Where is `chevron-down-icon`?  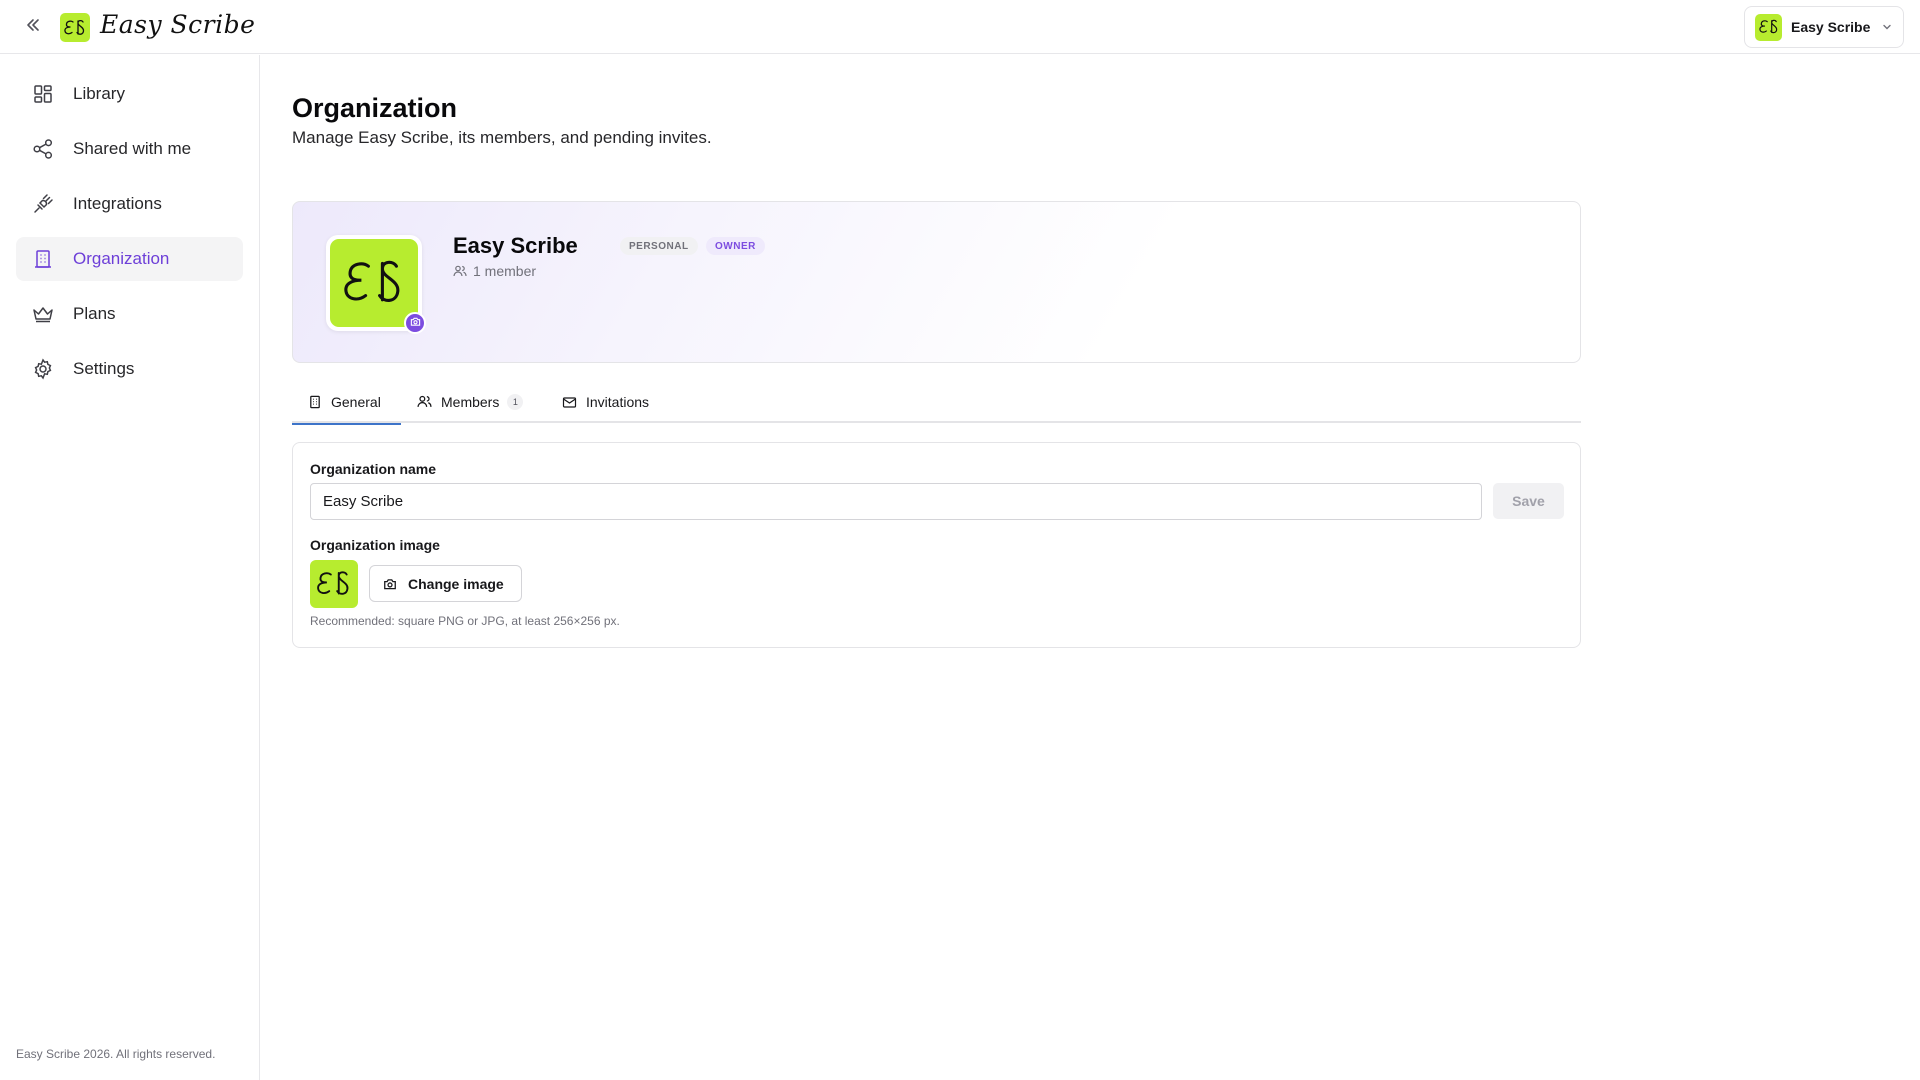
chevron-down-icon is located at coordinates (1887, 27).